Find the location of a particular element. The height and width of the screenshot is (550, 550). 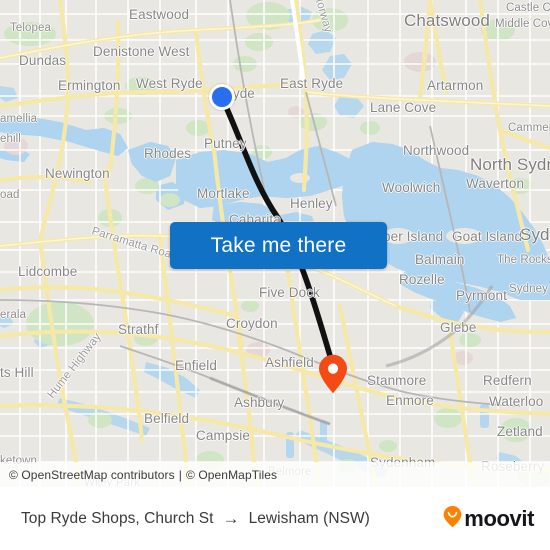

arrow-right-icon: → is located at coordinates (231, 518).